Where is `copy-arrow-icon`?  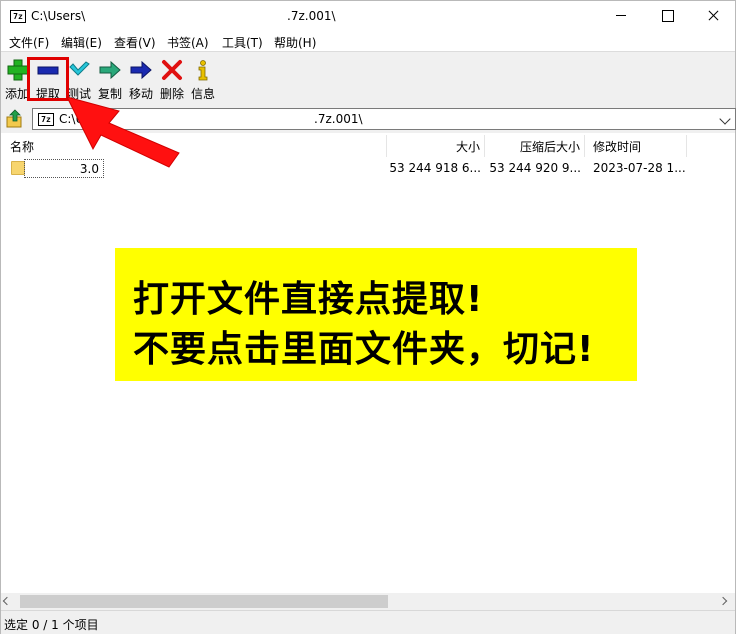 copy-arrow-icon is located at coordinates (110, 70).